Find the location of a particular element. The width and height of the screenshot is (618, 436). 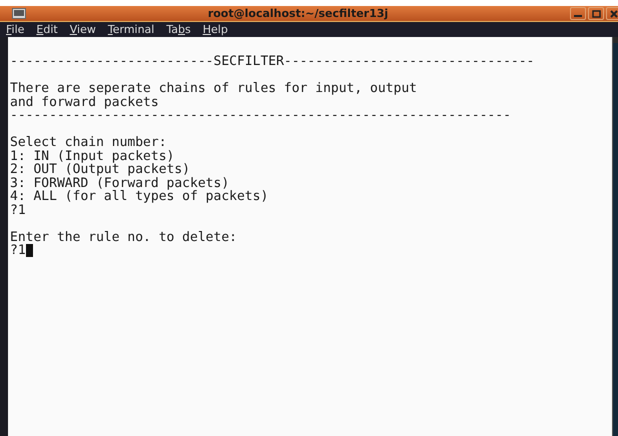

minimize-button is located at coordinates (578, 13).